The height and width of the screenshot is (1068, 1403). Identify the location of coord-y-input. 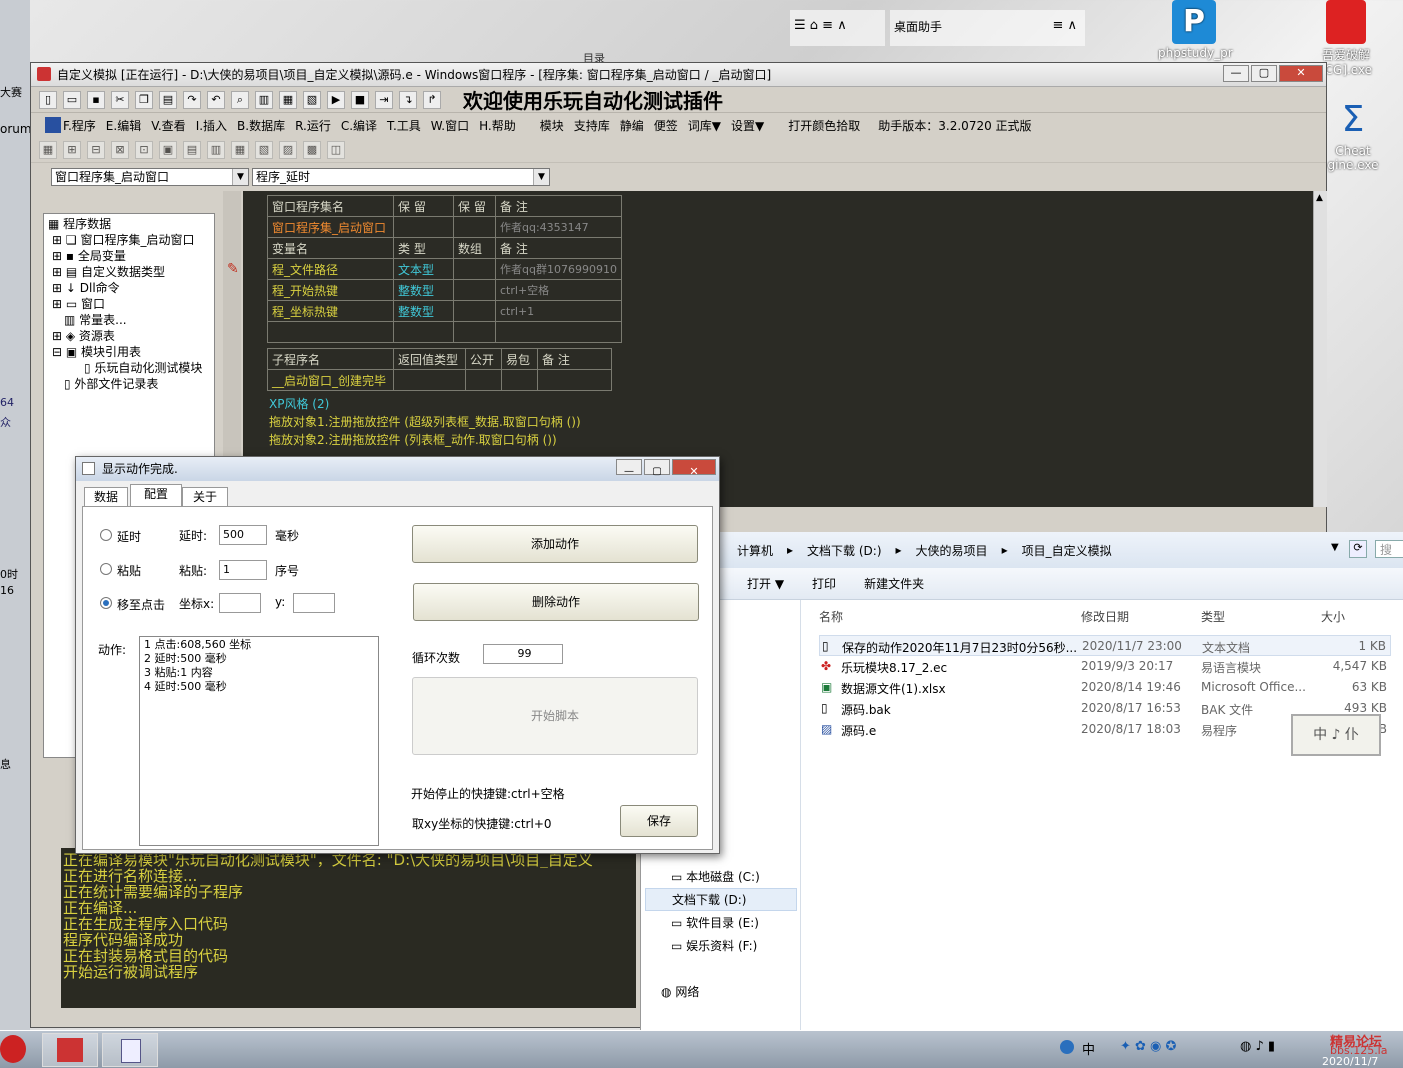
(314, 603).